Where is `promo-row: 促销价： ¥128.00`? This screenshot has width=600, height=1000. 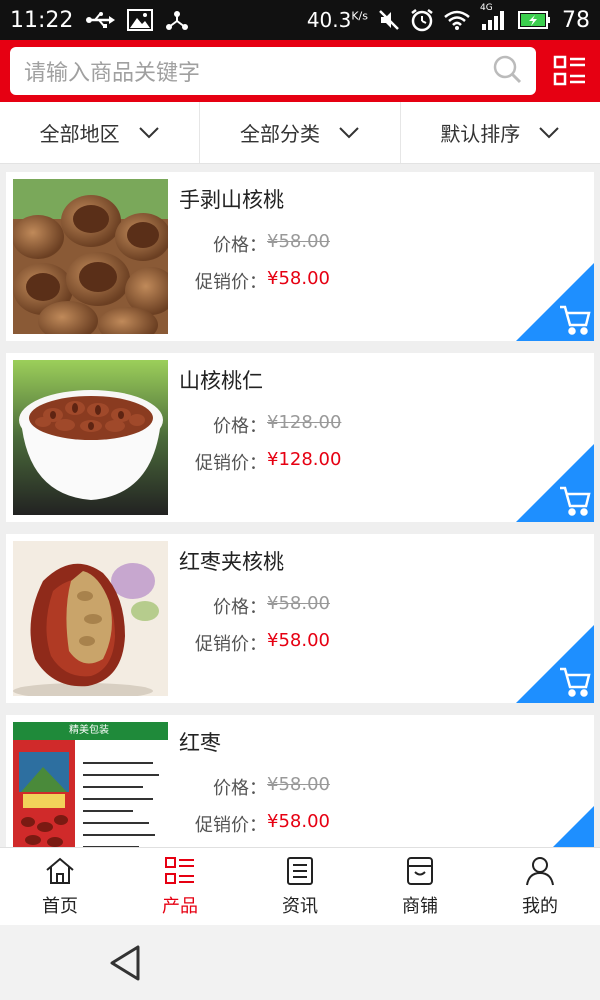
promo-row: 促销价： ¥128.00 is located at coordinates (329, 462).